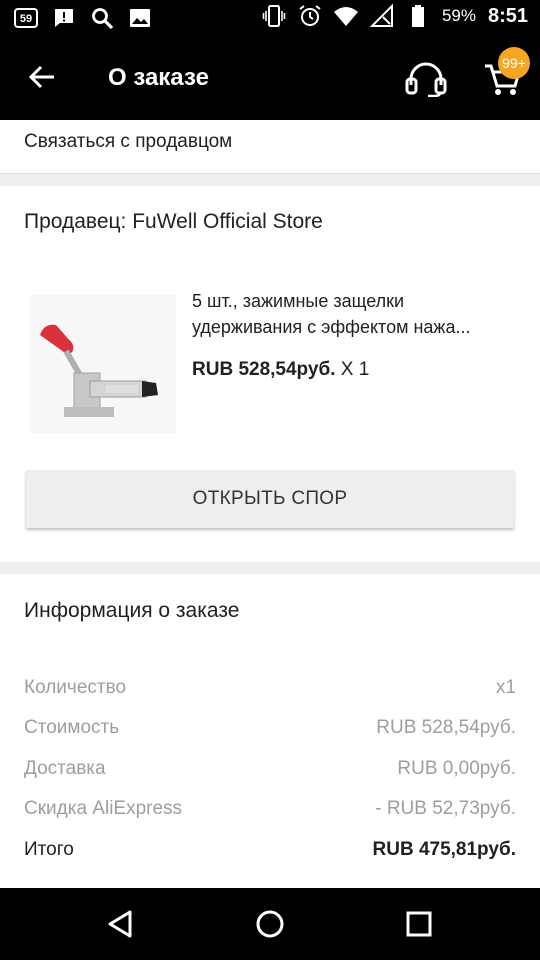 The width and height of the screenshot is (540, 960). Describe the element at coordinates (507, 15) in the screenshot. I see `clock: 8:51` at that location.